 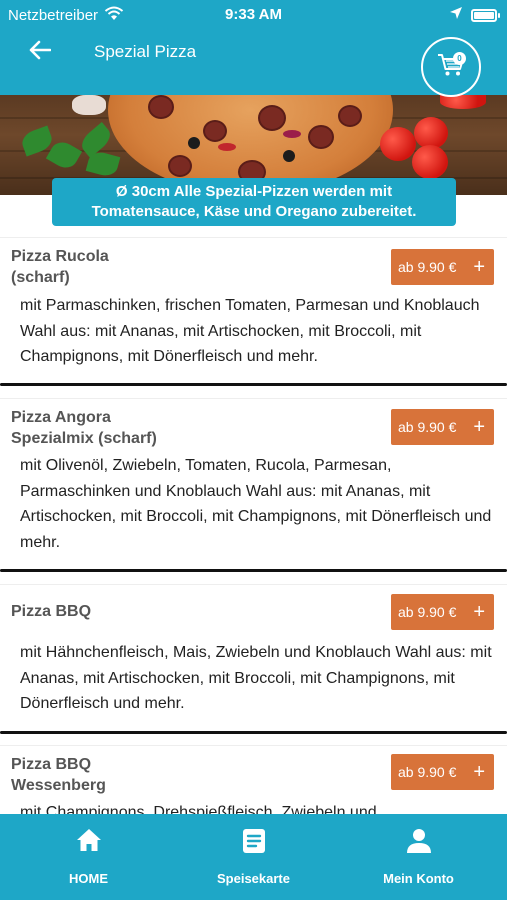 What do you see at coordinates (88, 857) in the screenshot?
I see `tab-home: HOME` at bounding box center [88, 857].